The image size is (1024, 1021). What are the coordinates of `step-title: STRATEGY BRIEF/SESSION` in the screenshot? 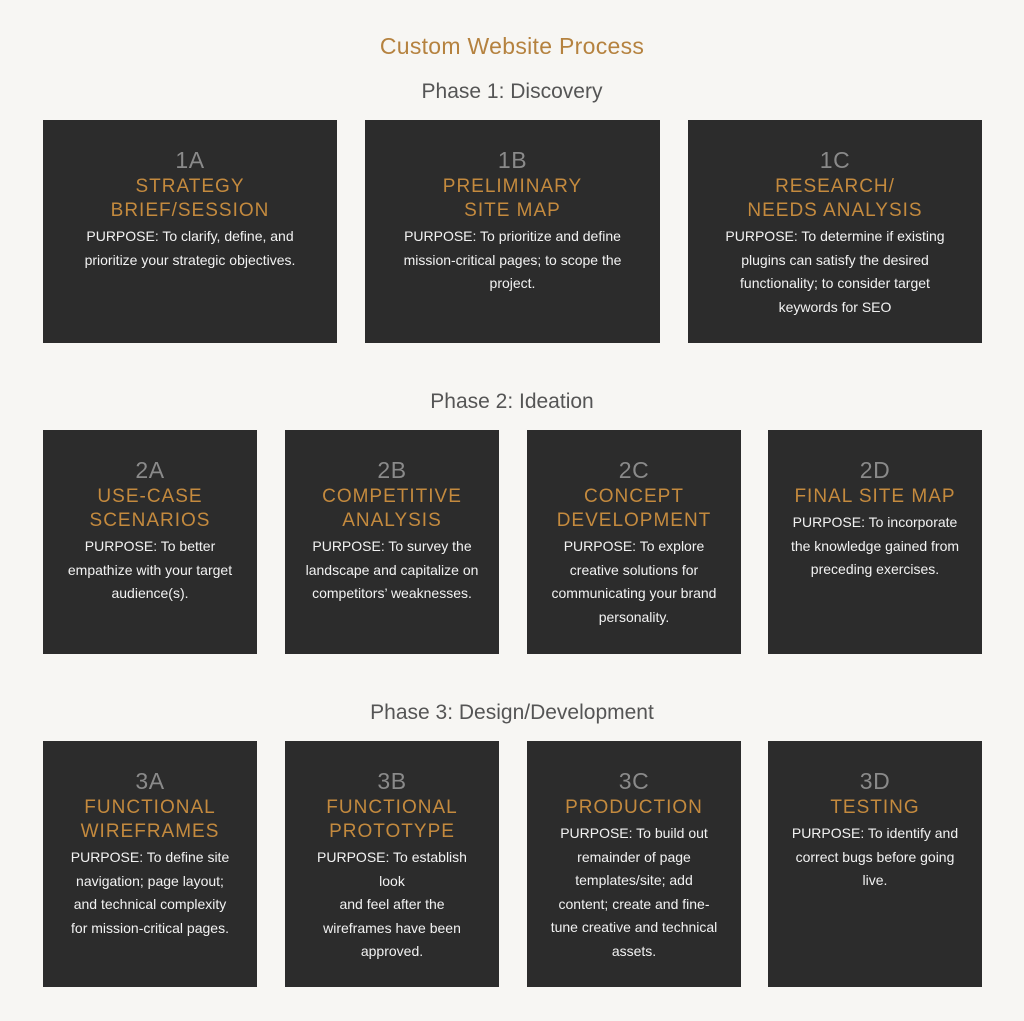 It's located at (190, 198).